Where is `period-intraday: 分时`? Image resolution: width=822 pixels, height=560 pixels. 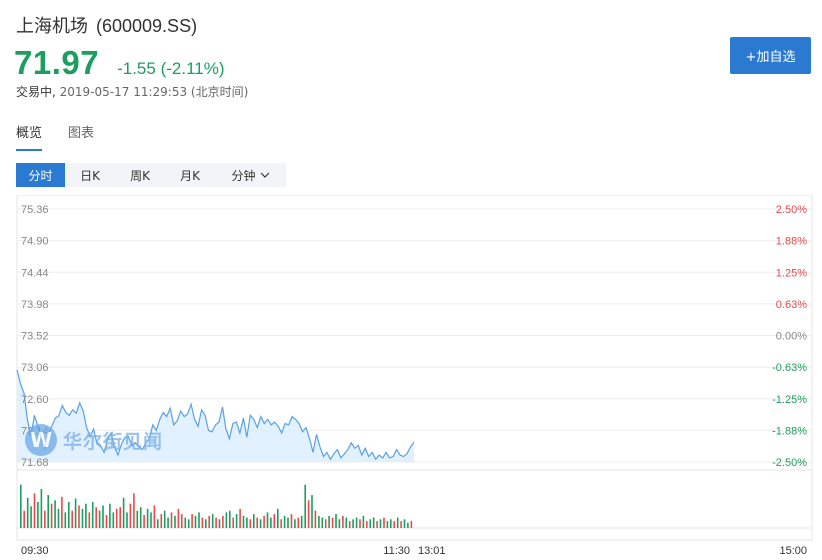 period-intraday: 分时 is located at coordinates (40, 175).